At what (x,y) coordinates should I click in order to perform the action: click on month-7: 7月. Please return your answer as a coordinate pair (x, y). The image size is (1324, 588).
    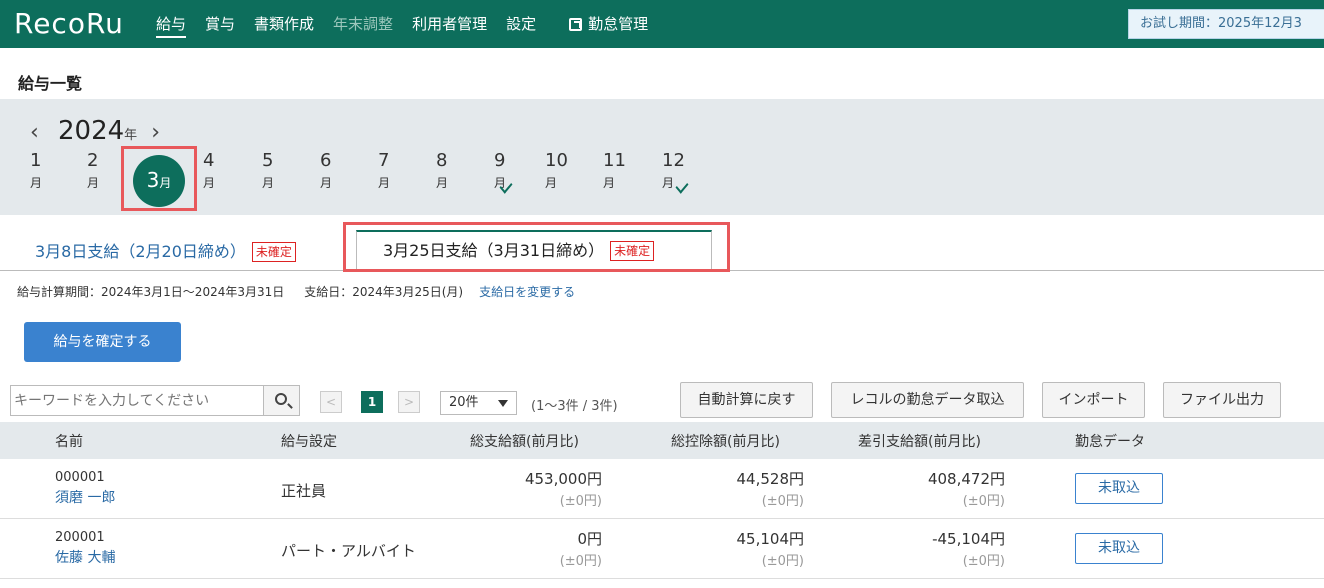
    Looking at the image, I should click on (384, 176).